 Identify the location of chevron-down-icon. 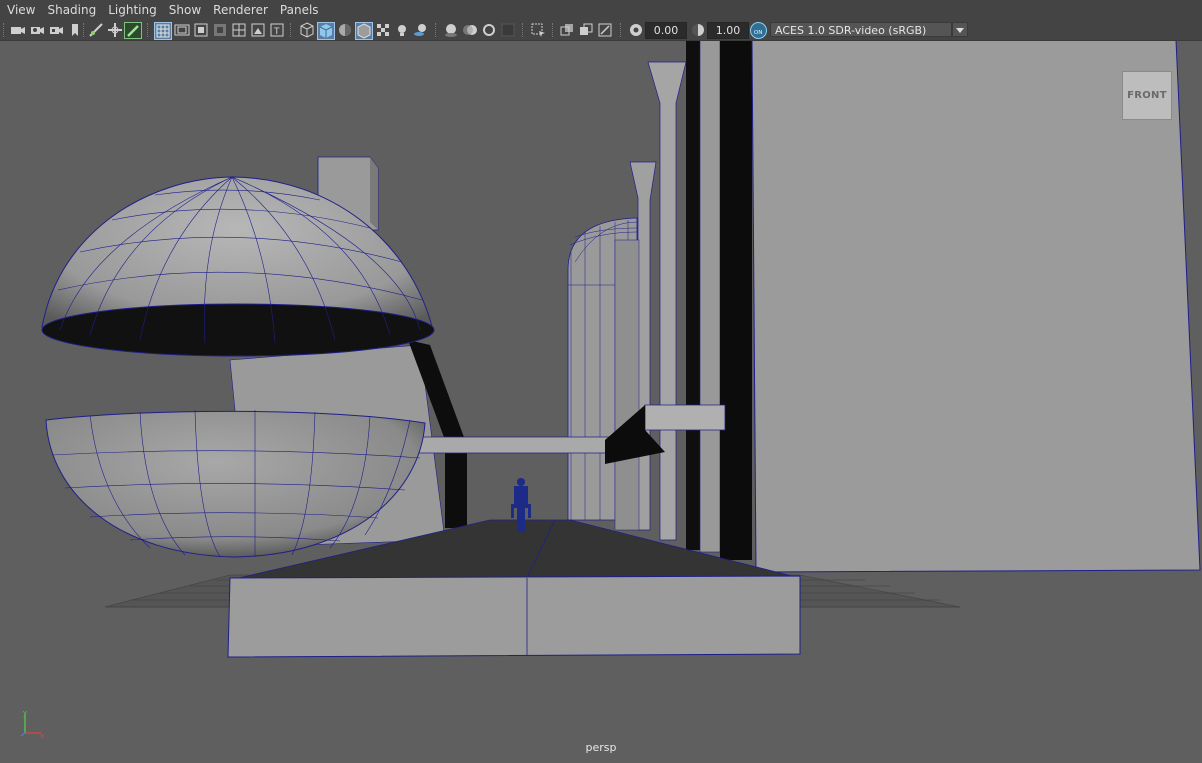
(960, 30).